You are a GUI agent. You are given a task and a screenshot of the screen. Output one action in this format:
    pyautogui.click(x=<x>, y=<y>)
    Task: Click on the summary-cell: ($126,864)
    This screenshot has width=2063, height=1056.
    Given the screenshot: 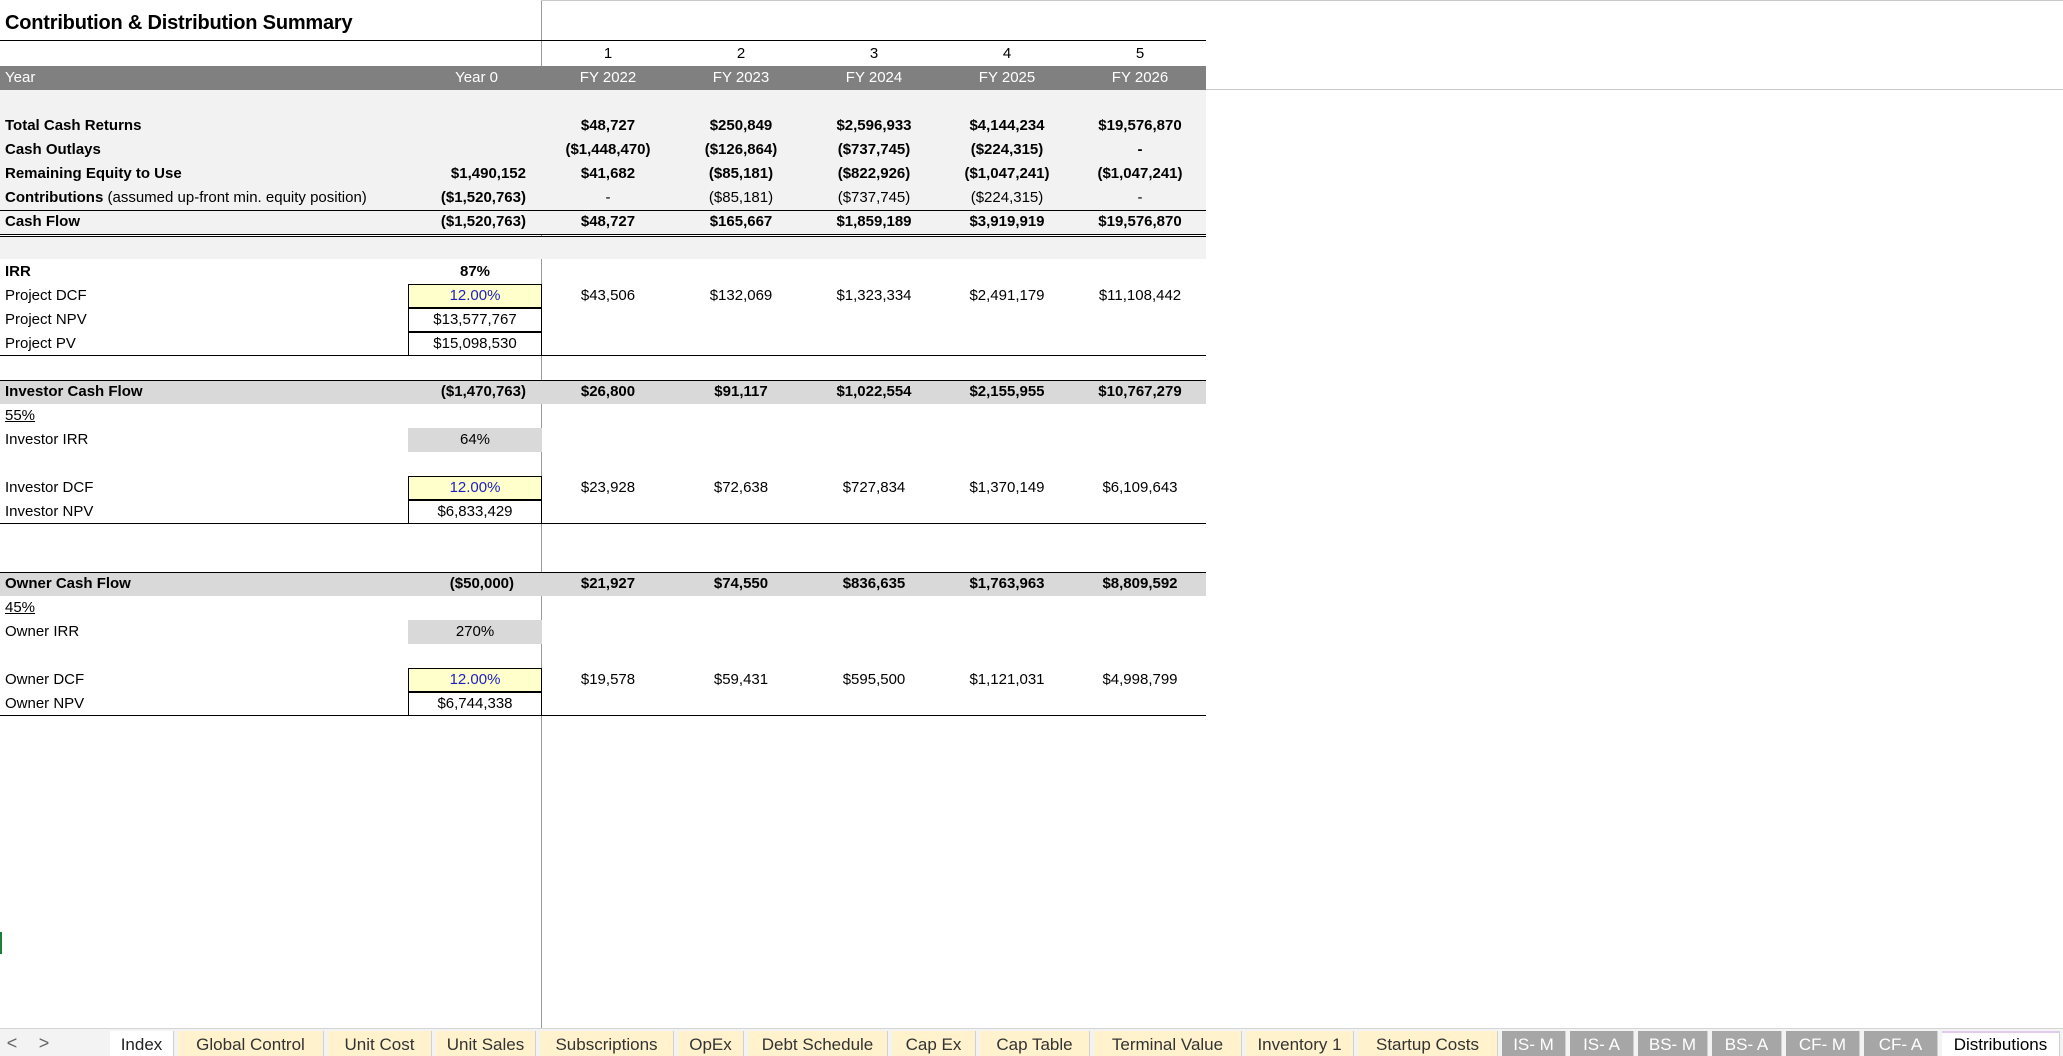 What is the action you would take?
    pyautogui.click(x=741, y=149)
    